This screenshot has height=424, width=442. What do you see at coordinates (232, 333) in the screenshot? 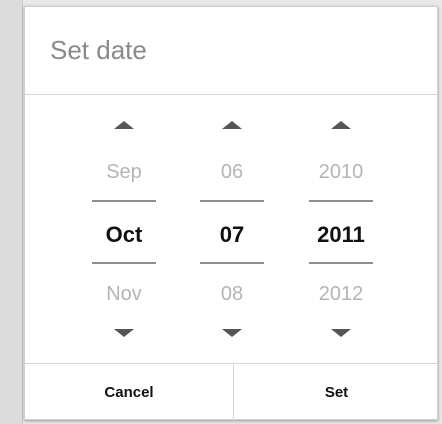
I see `day-decrement-icon` at bounding box center [232, 333].